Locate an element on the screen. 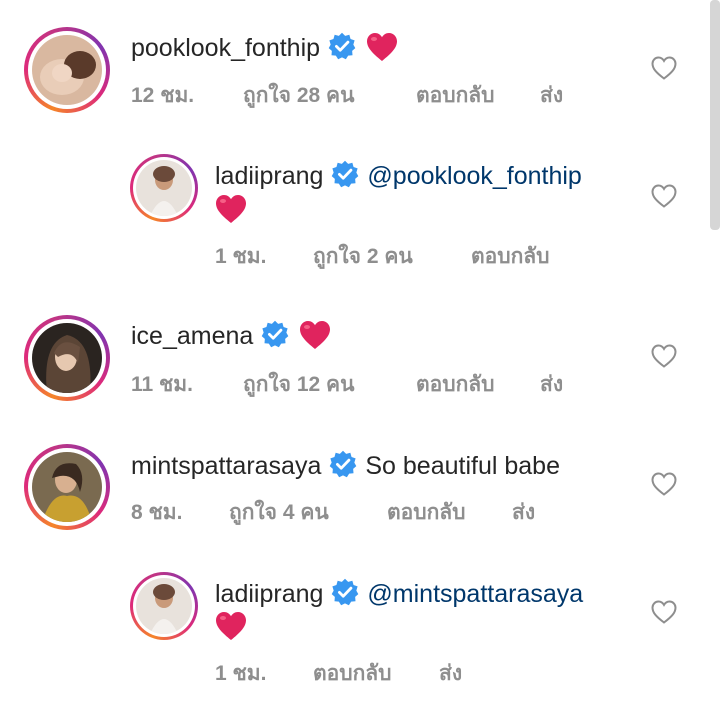 The width and height of the screenshot is (720, 706). username: ice_amena is located at coordinates (192, 336).